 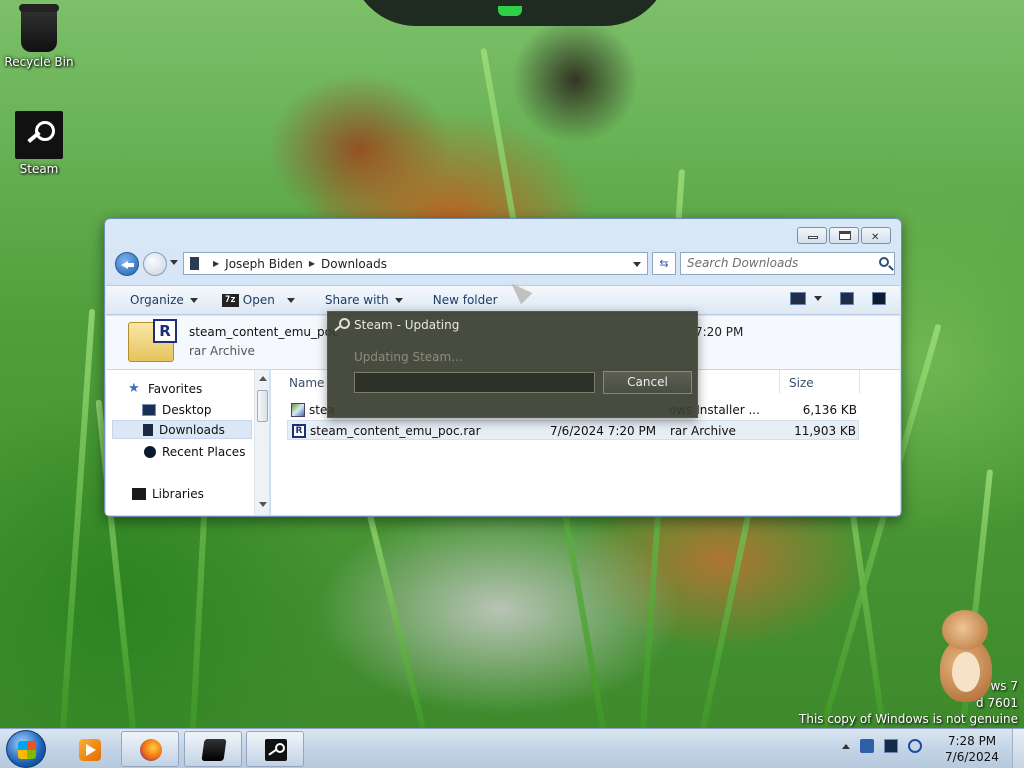 What do you see at coordinates (395, 431) in the screenshot?
I see `file-name: steam_content_emu_poc.rar` at bounding box center [395, 431].